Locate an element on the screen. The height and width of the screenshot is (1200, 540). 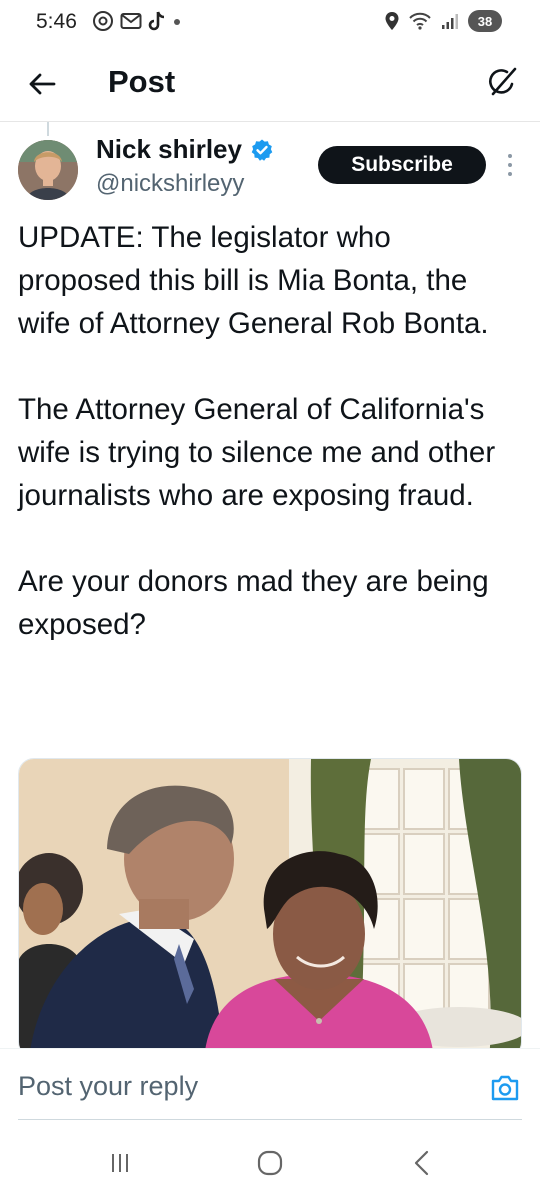
home-button is located at coordinates (270, 1163).